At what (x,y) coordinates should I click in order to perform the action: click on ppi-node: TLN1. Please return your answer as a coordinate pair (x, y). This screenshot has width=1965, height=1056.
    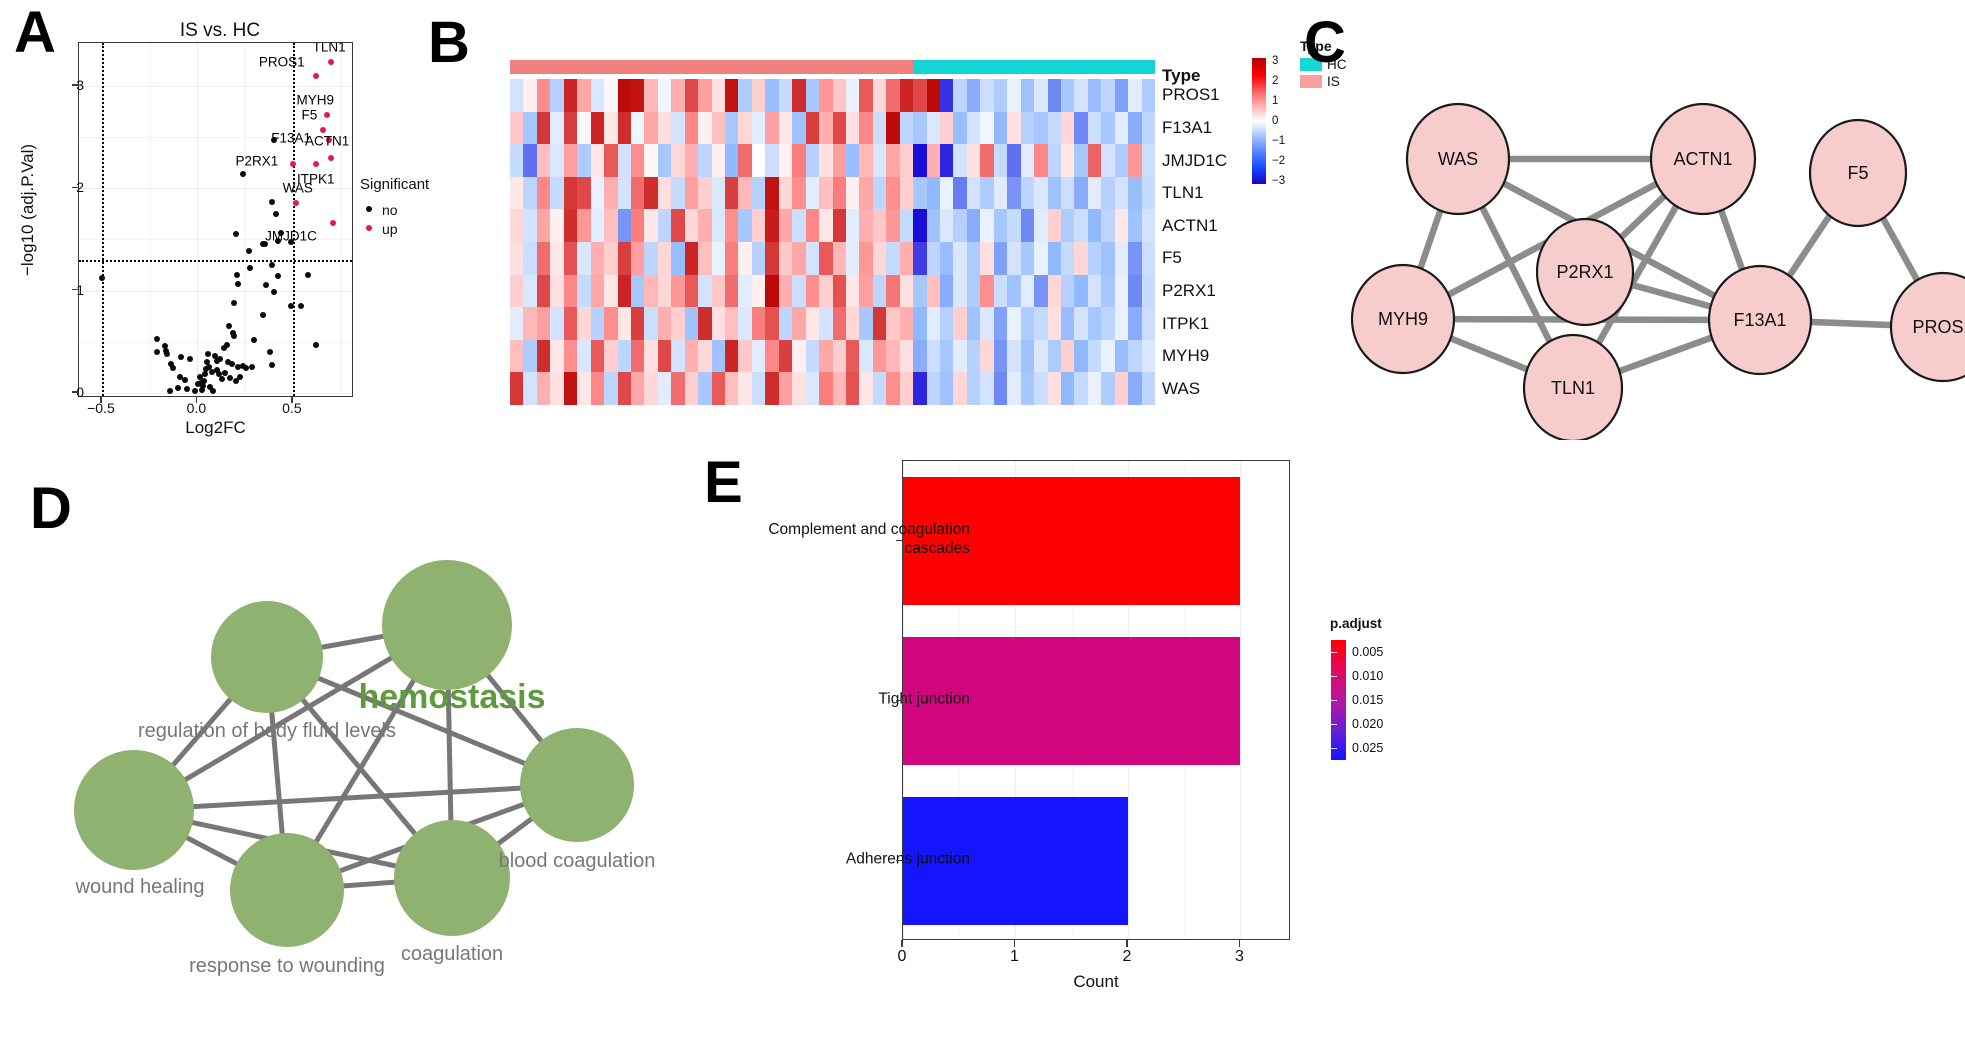
    Looking at the image, I should click on (1573, 386).